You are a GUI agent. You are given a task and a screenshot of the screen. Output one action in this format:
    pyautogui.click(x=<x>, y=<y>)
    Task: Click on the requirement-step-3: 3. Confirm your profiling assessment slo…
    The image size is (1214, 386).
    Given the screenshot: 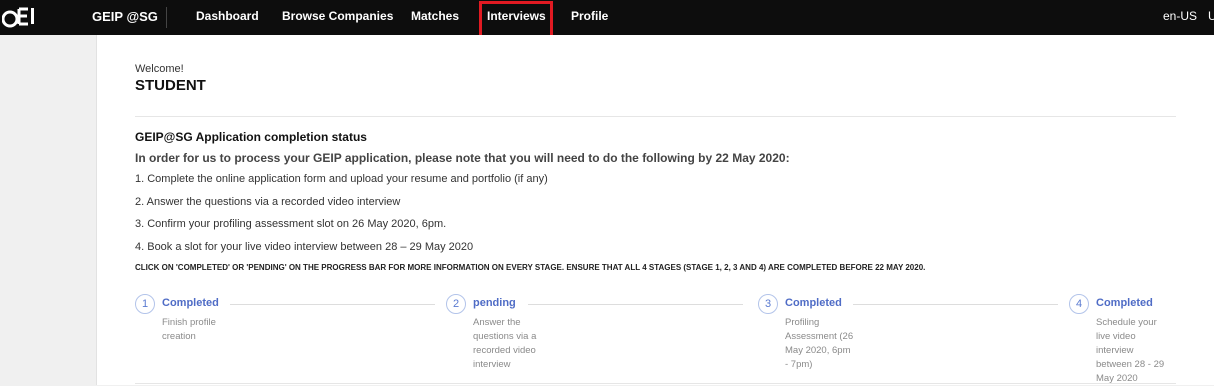 What is the action you would take?
    pyautogui.click(x=291, y=224)
    